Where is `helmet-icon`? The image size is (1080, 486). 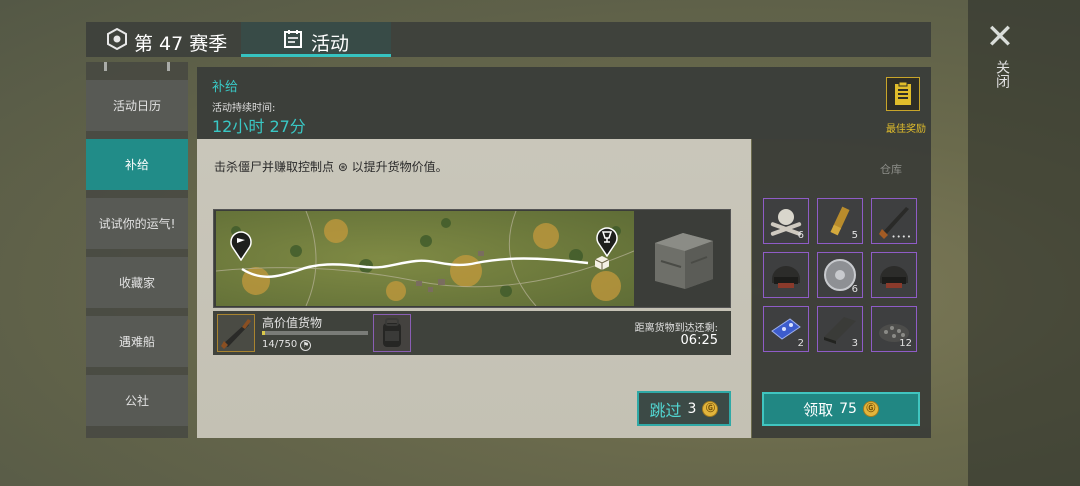
helmet-icon is located at coordinates (786, 277).